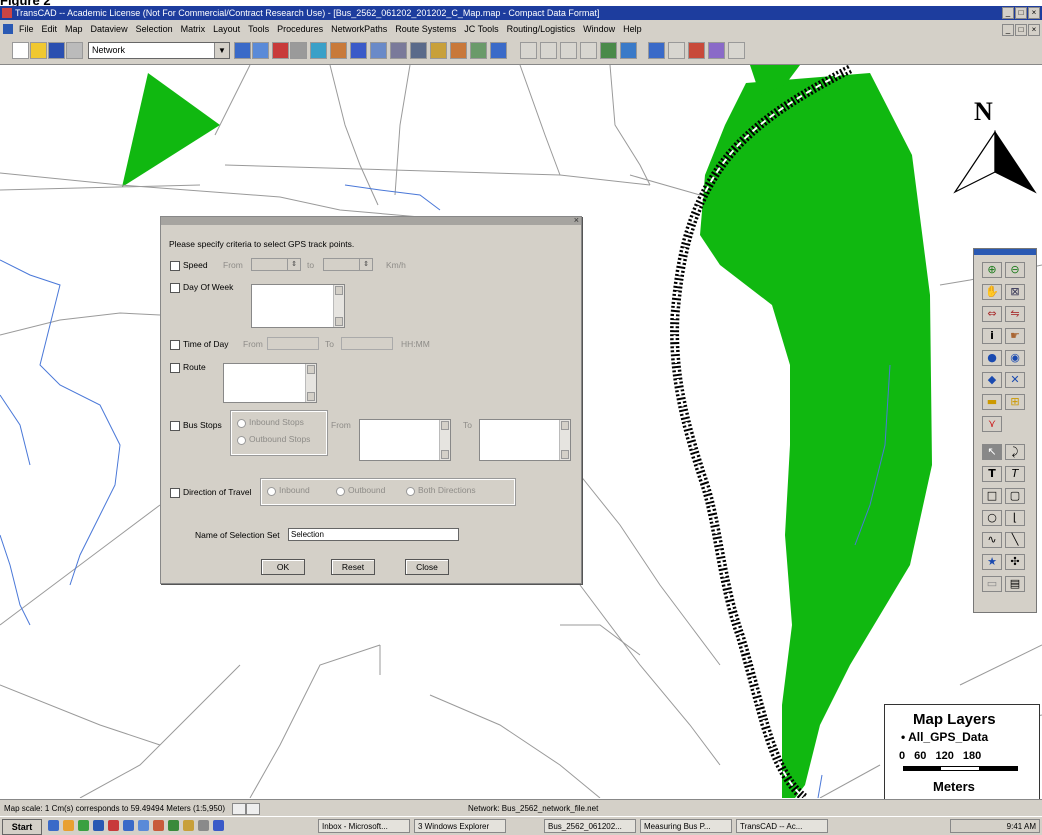  I want to click on reset-button: Reset, so click(353, 567).